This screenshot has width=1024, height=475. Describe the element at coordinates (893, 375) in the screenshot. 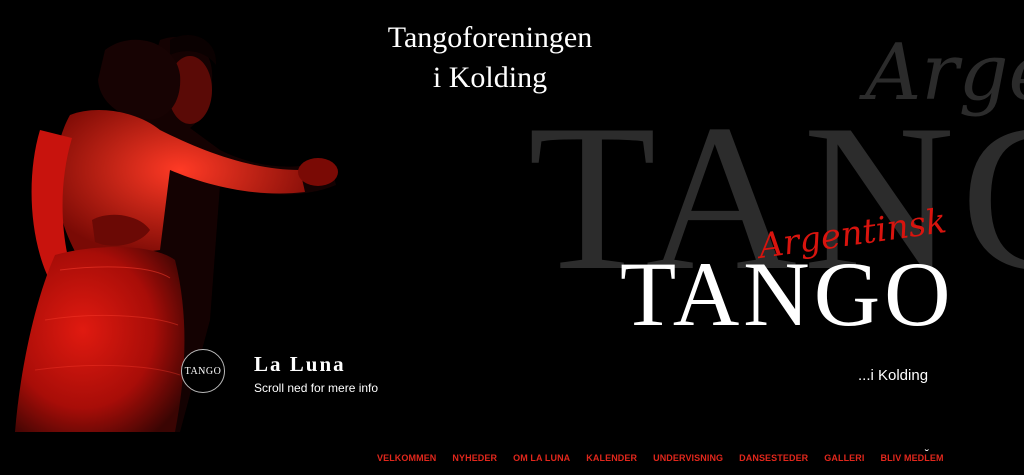

I see `logo-location: ...i Kolding` at that location.